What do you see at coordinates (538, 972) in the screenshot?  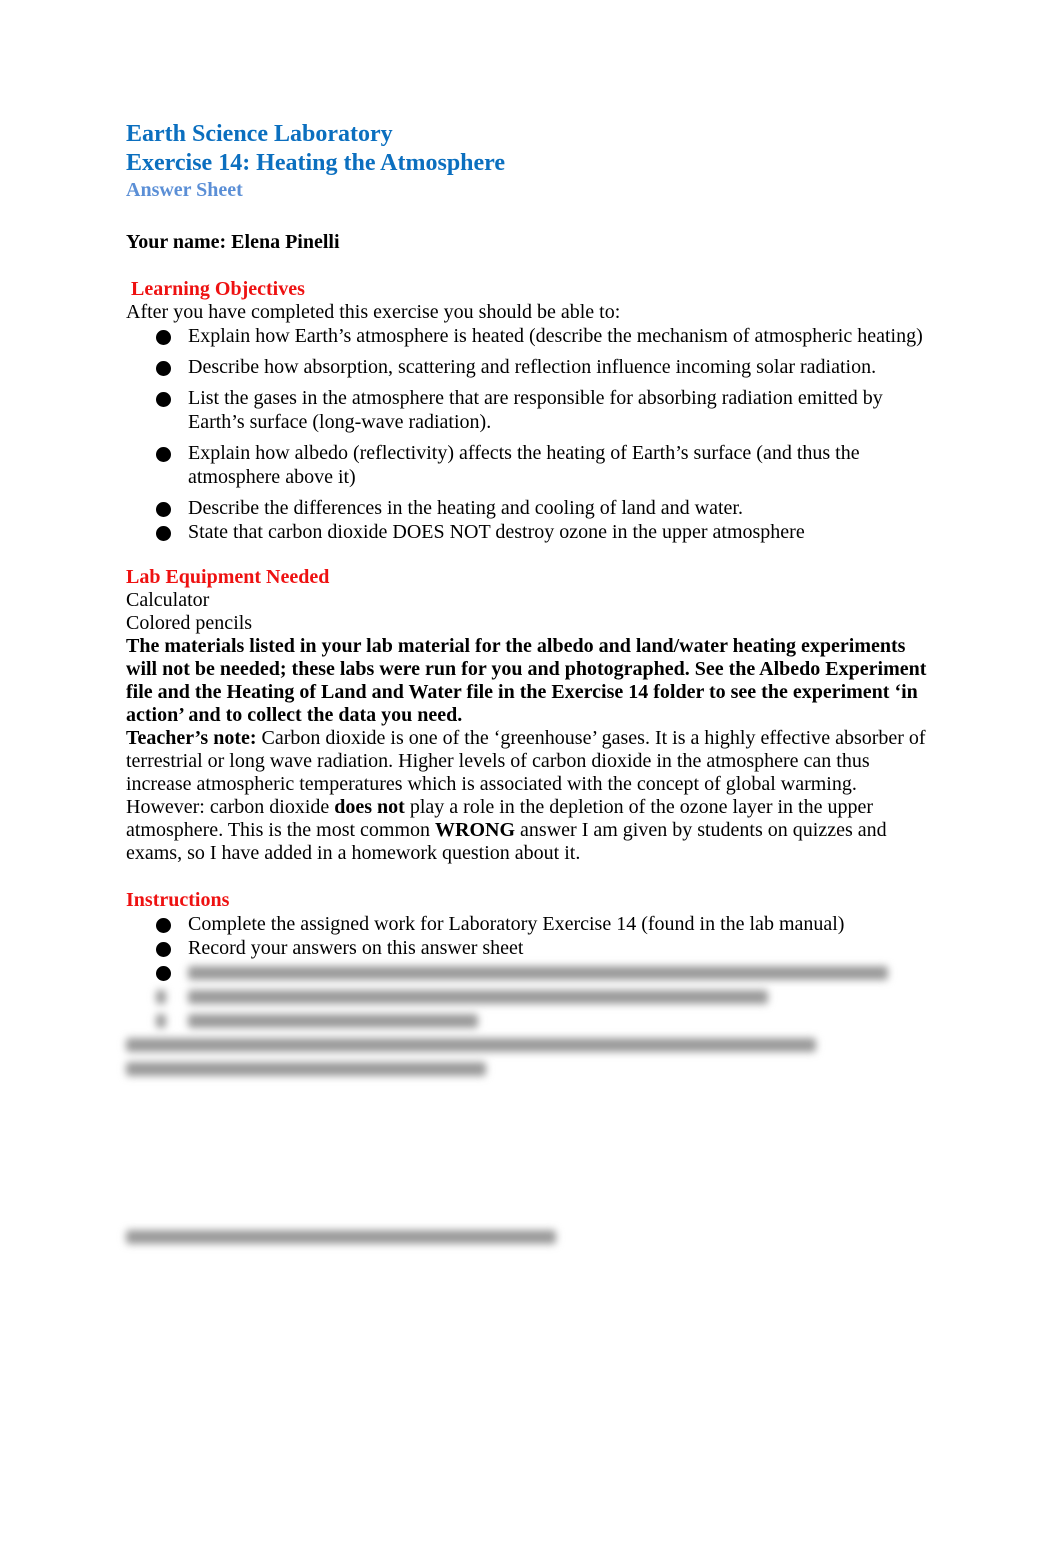 I see `obscured-text` at bounding box center [538, 972].